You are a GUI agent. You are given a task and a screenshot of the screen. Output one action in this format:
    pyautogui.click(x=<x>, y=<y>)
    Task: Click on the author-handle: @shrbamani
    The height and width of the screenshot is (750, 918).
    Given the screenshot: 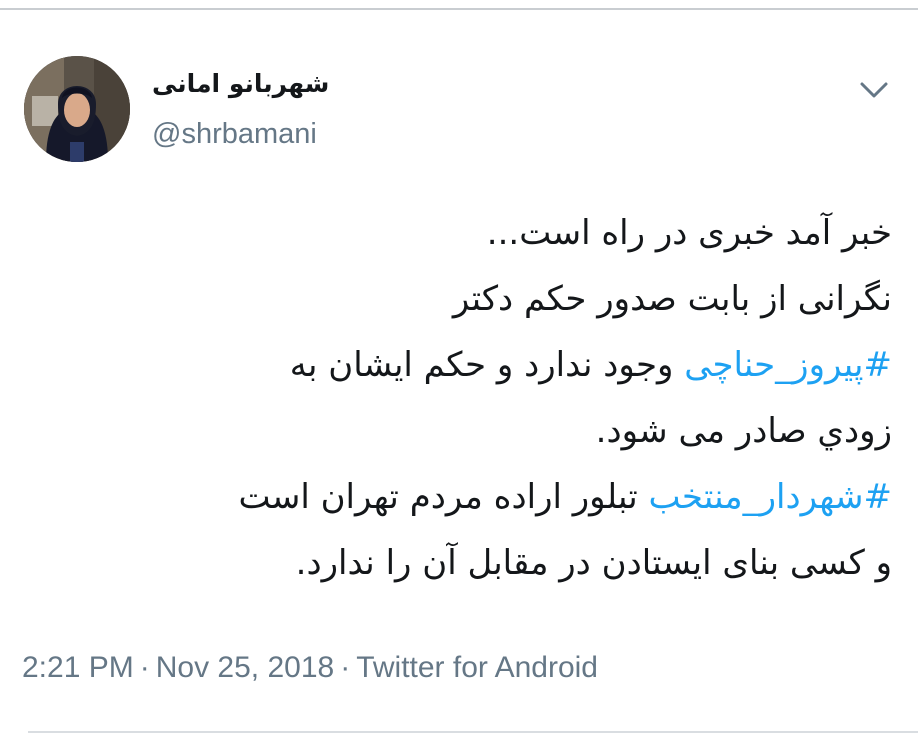 What is the action you would take?
    pyautogui.click(x=234, y=134)
    